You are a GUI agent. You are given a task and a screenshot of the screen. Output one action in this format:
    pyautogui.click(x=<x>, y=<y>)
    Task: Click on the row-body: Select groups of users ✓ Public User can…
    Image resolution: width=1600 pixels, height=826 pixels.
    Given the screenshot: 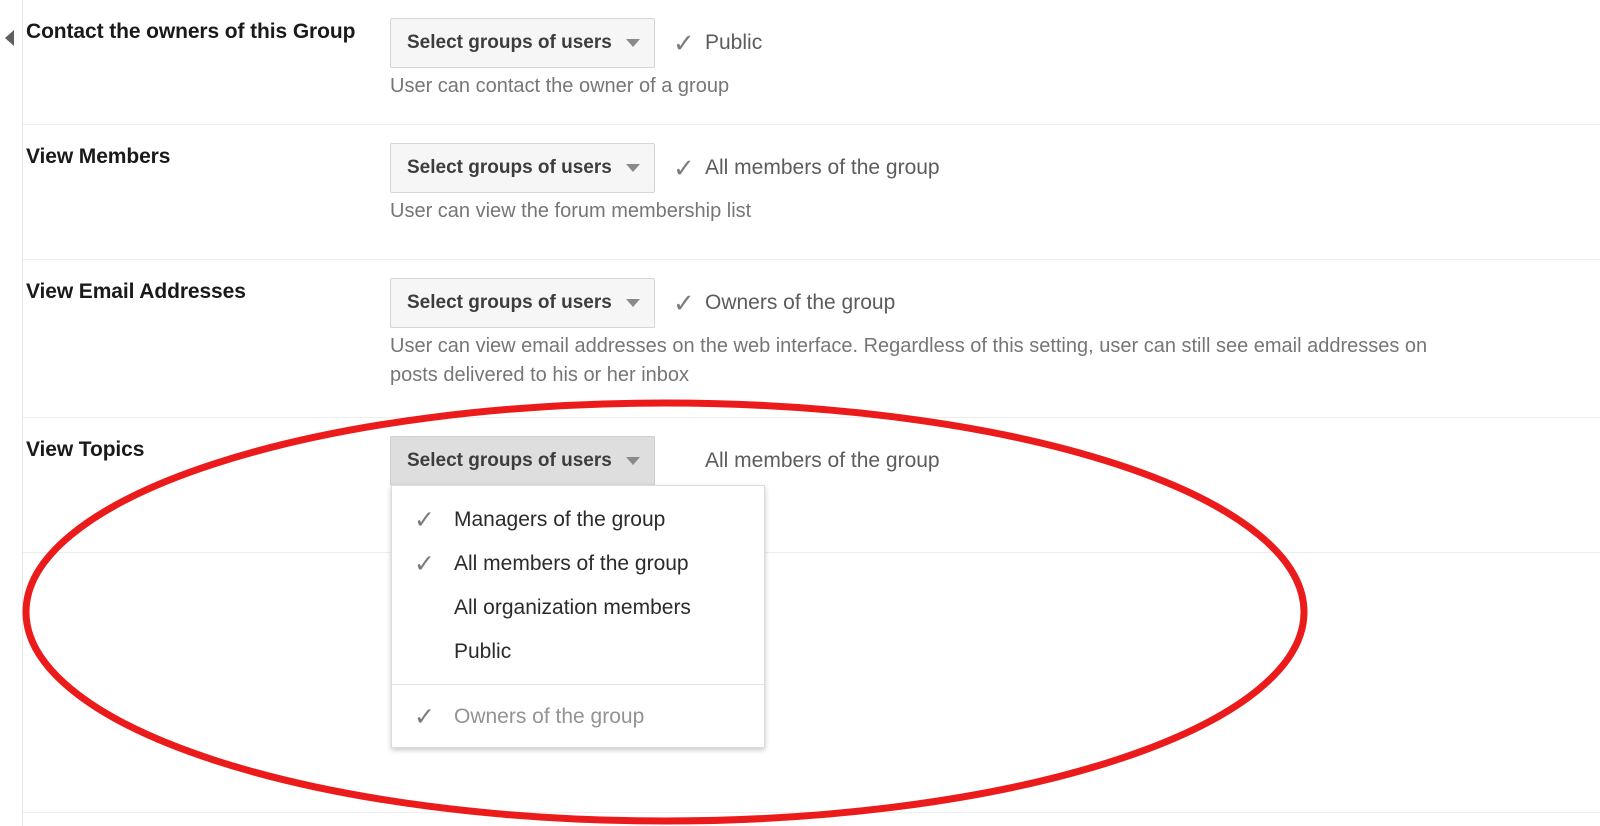 What is the action you would take?
    pyautogui.click(x=995, y=67)
    